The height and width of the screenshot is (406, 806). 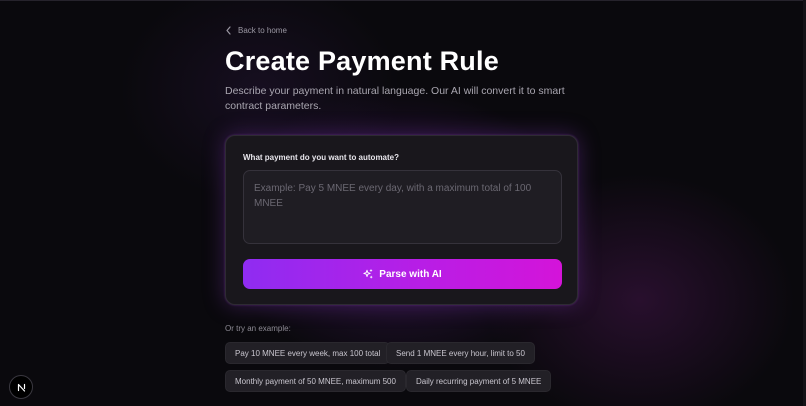 What do you see at coordinates (228, 30) in the screenshot?
I see `chevron-left-icon` at bounding box center [228, 30].